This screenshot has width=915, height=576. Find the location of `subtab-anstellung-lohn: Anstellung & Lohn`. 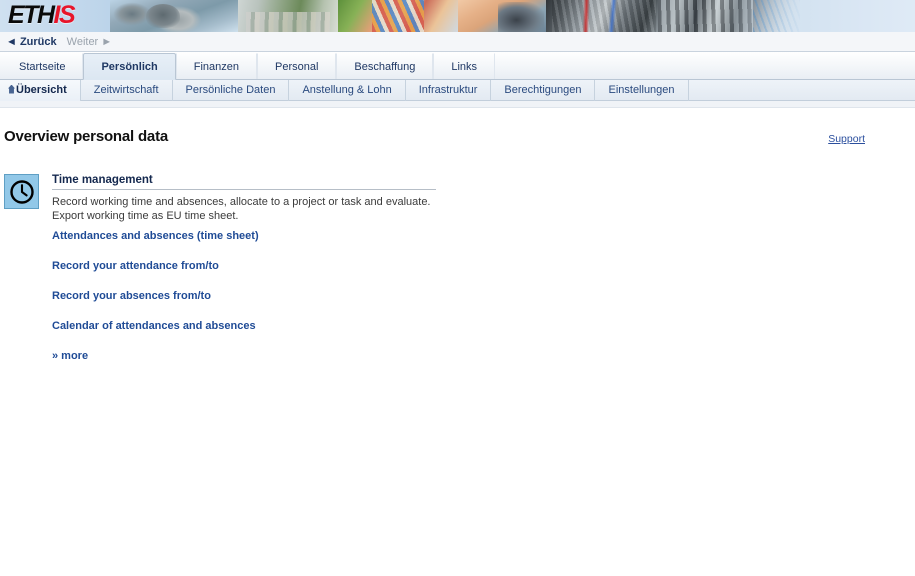

subtab-anstellung-lohn: Anstellung & Lohn is located at coordinates (347, 90).